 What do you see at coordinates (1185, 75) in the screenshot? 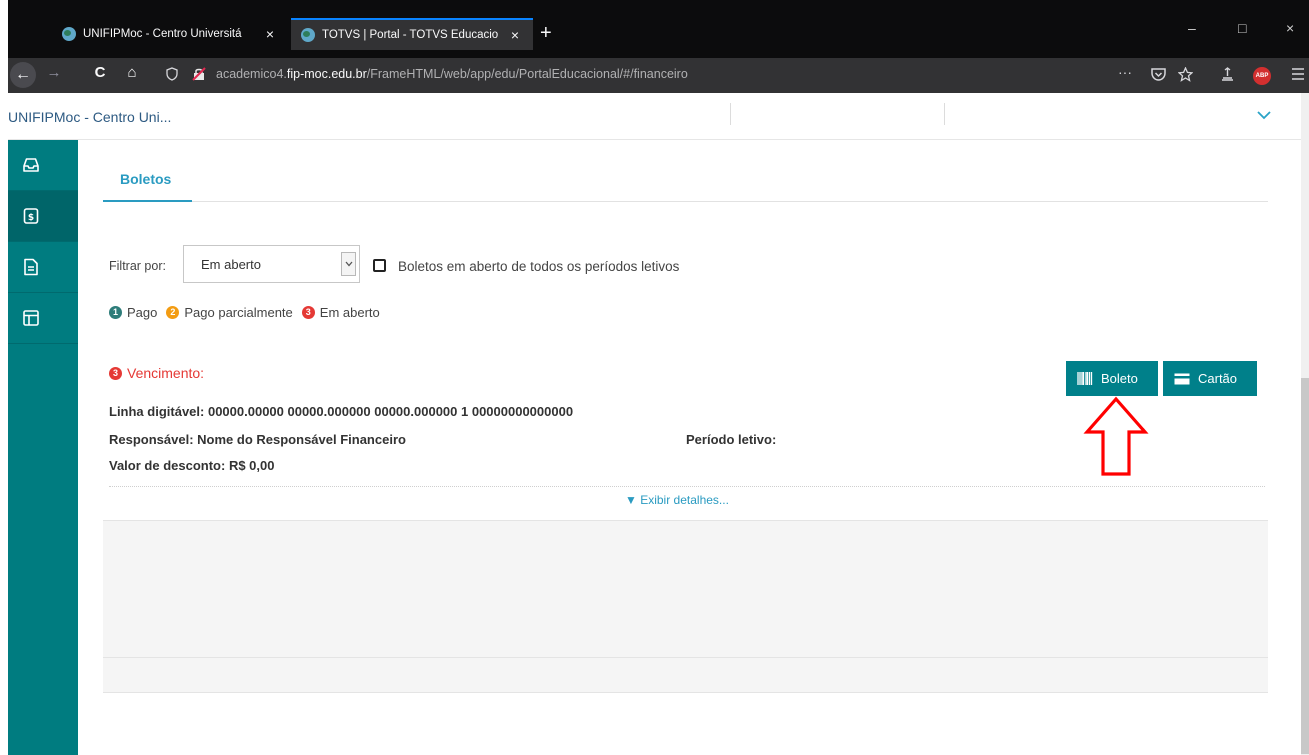
I see `bookmark-star-icon` at bounding box center [1185, 75].